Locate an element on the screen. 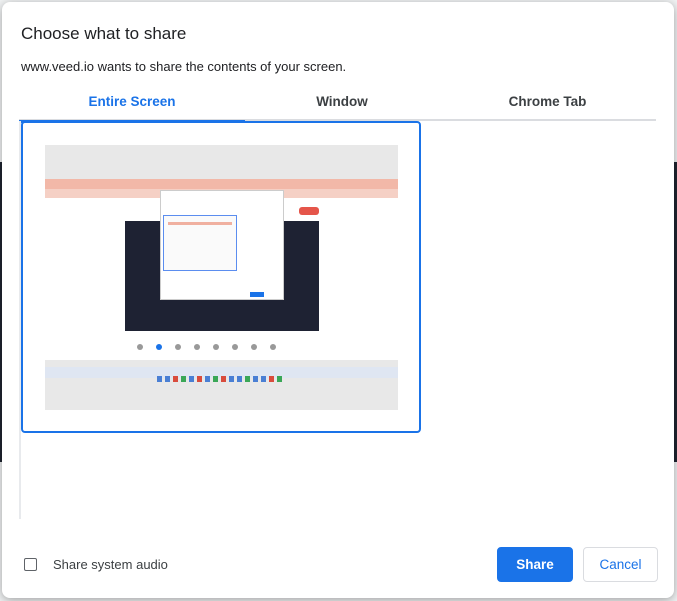  share-audio-checkbox is located at coordinates (30, 564).